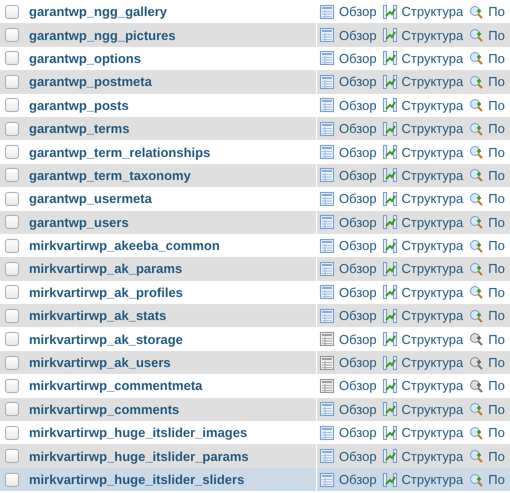  Describe the element at coordinates (102, 35) in the screenshot. I see `table-name-link: garantwp_ngg_pictures` at that location.